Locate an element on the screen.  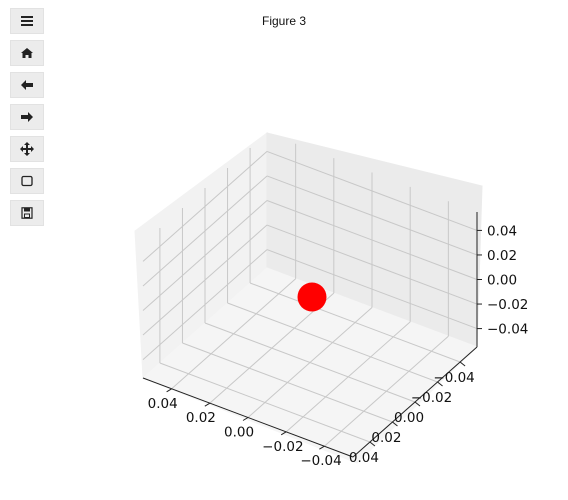
x-tick-label: −0.02 is located at coordinates (431, 398).